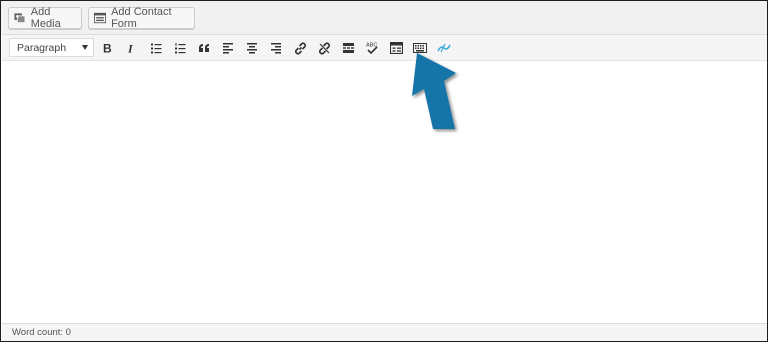 This screenshot has height=342, width=768. I want to click on bulleted-list-button, so click(156, 48).